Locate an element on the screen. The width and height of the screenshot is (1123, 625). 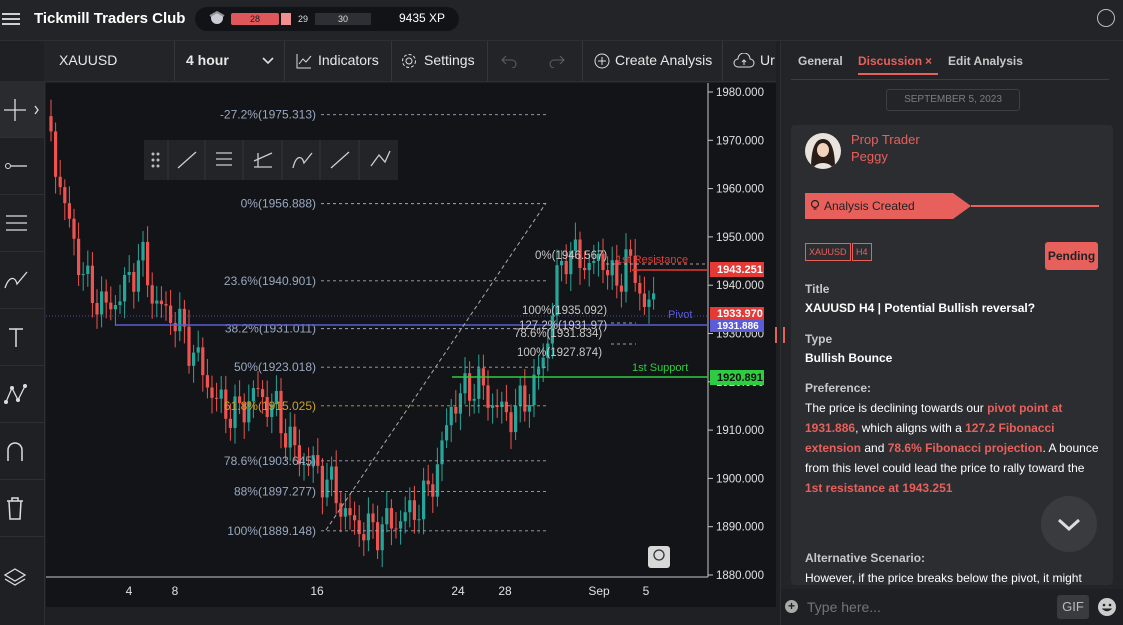
app-title: Tickmill Traders Club is located at coordinates (110, 18).